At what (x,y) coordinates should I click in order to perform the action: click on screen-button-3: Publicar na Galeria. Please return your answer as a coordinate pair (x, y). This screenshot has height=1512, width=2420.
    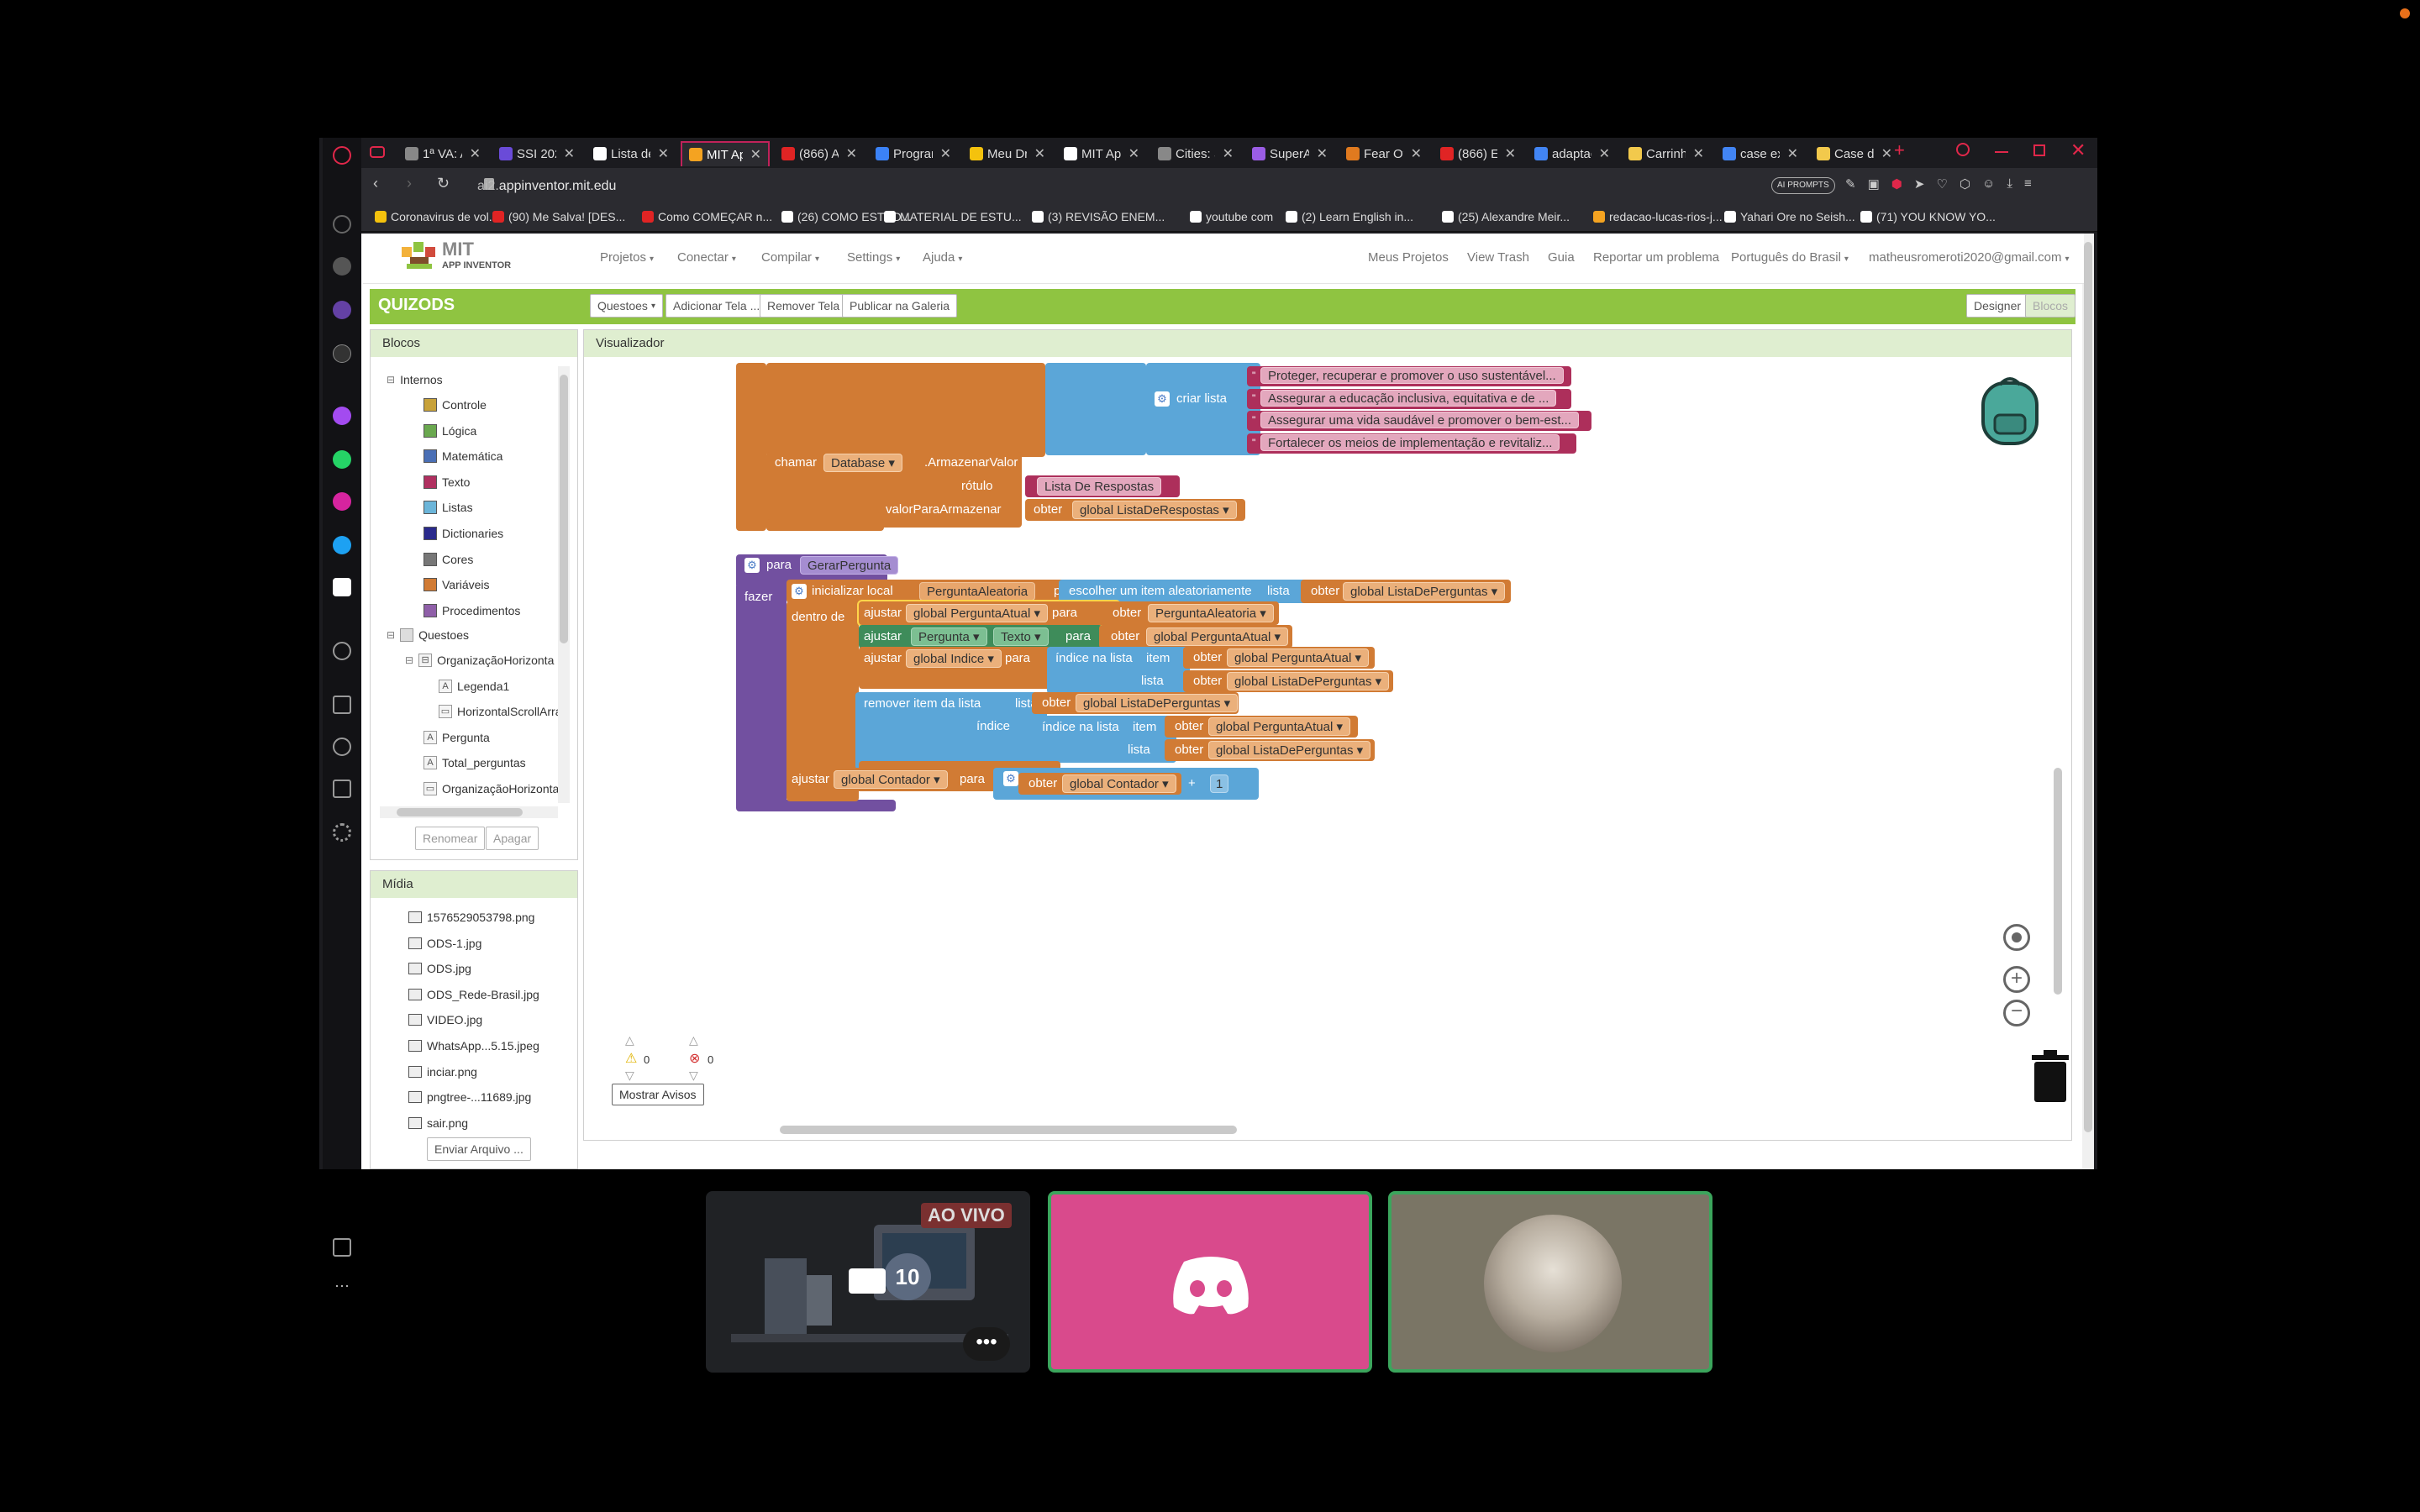
    Looking at the image, I should click on (900, 306).